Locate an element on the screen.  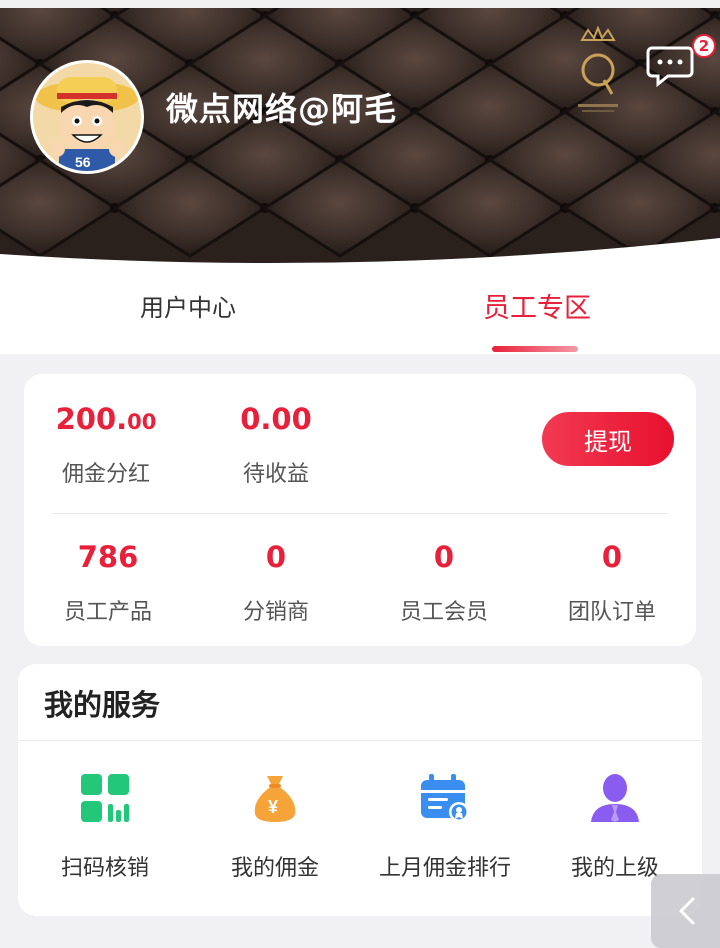
count-label: 员工产品 is located at coordinates (107, 612).